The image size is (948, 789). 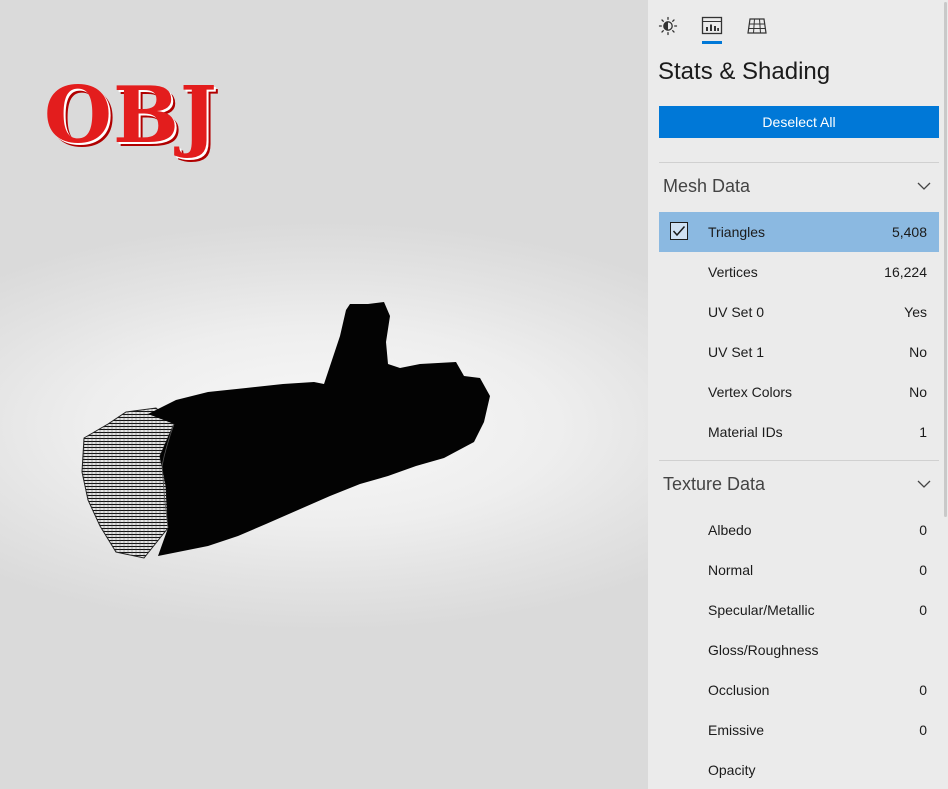 I want to click on stat-row-opacity: Opacity, so click(x=799, y=769).